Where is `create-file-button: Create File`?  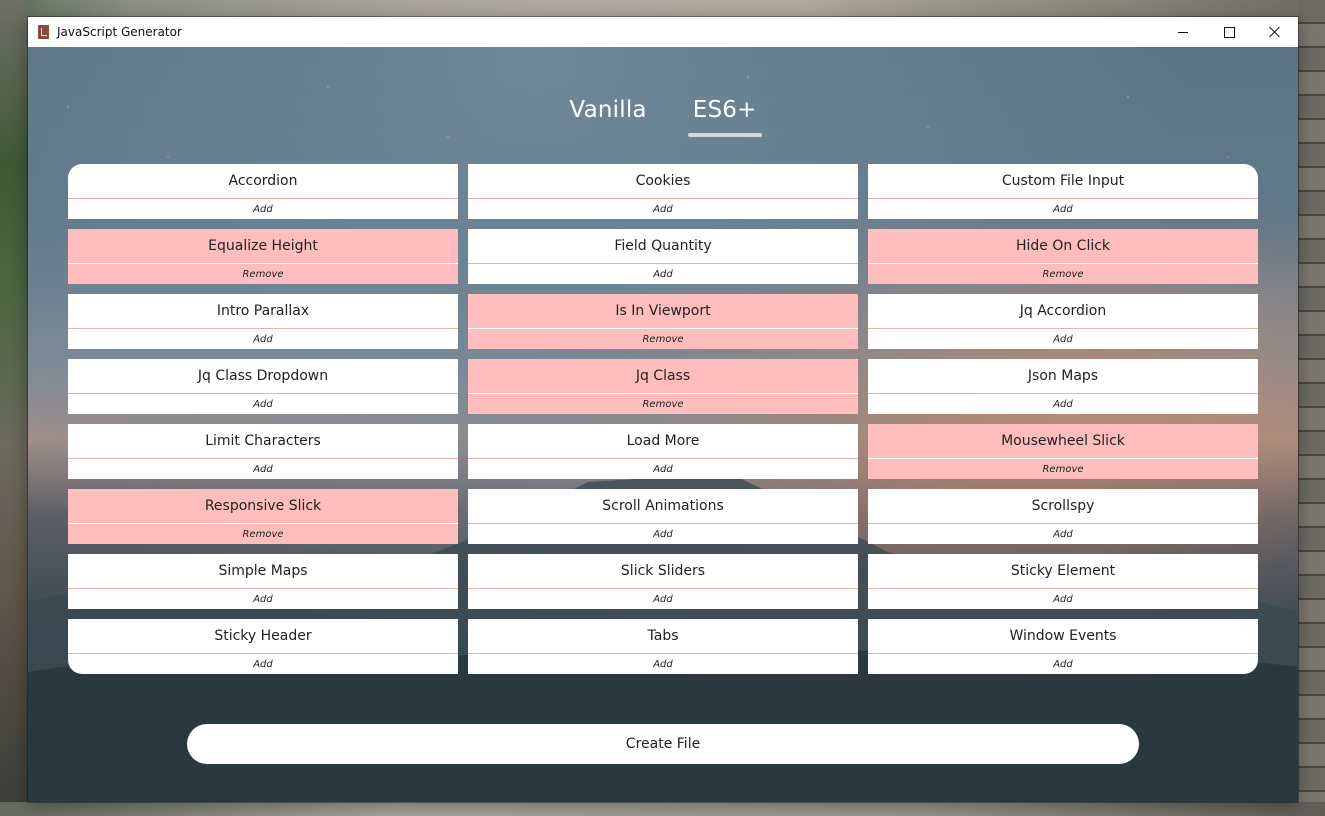 create-file-button: Create File is located at coordinates (663, 744).